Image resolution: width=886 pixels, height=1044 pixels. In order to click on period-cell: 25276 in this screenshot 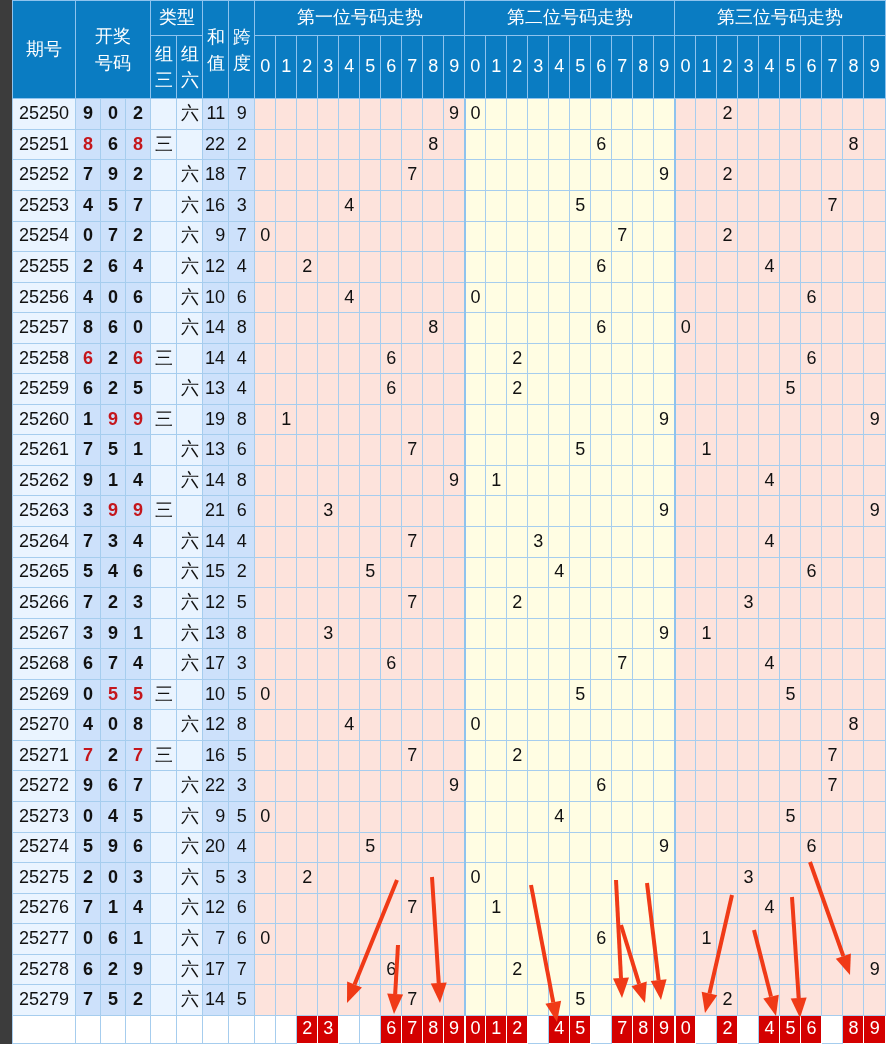, I will do `click(44, 908)`.